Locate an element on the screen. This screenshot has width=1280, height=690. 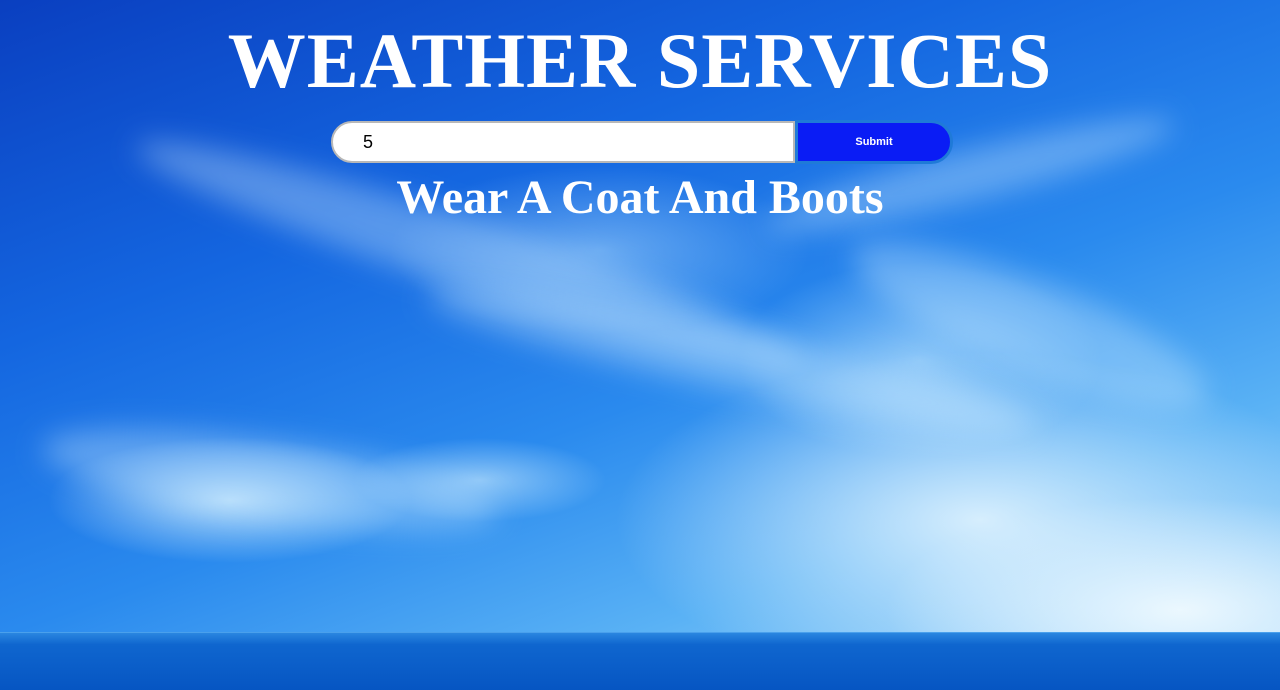
weather-form: Submit is located at coordinates (642, 142).